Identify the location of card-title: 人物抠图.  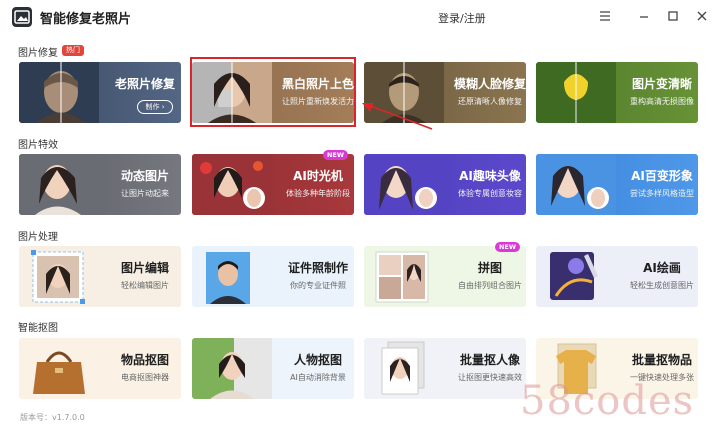
(317, 360).